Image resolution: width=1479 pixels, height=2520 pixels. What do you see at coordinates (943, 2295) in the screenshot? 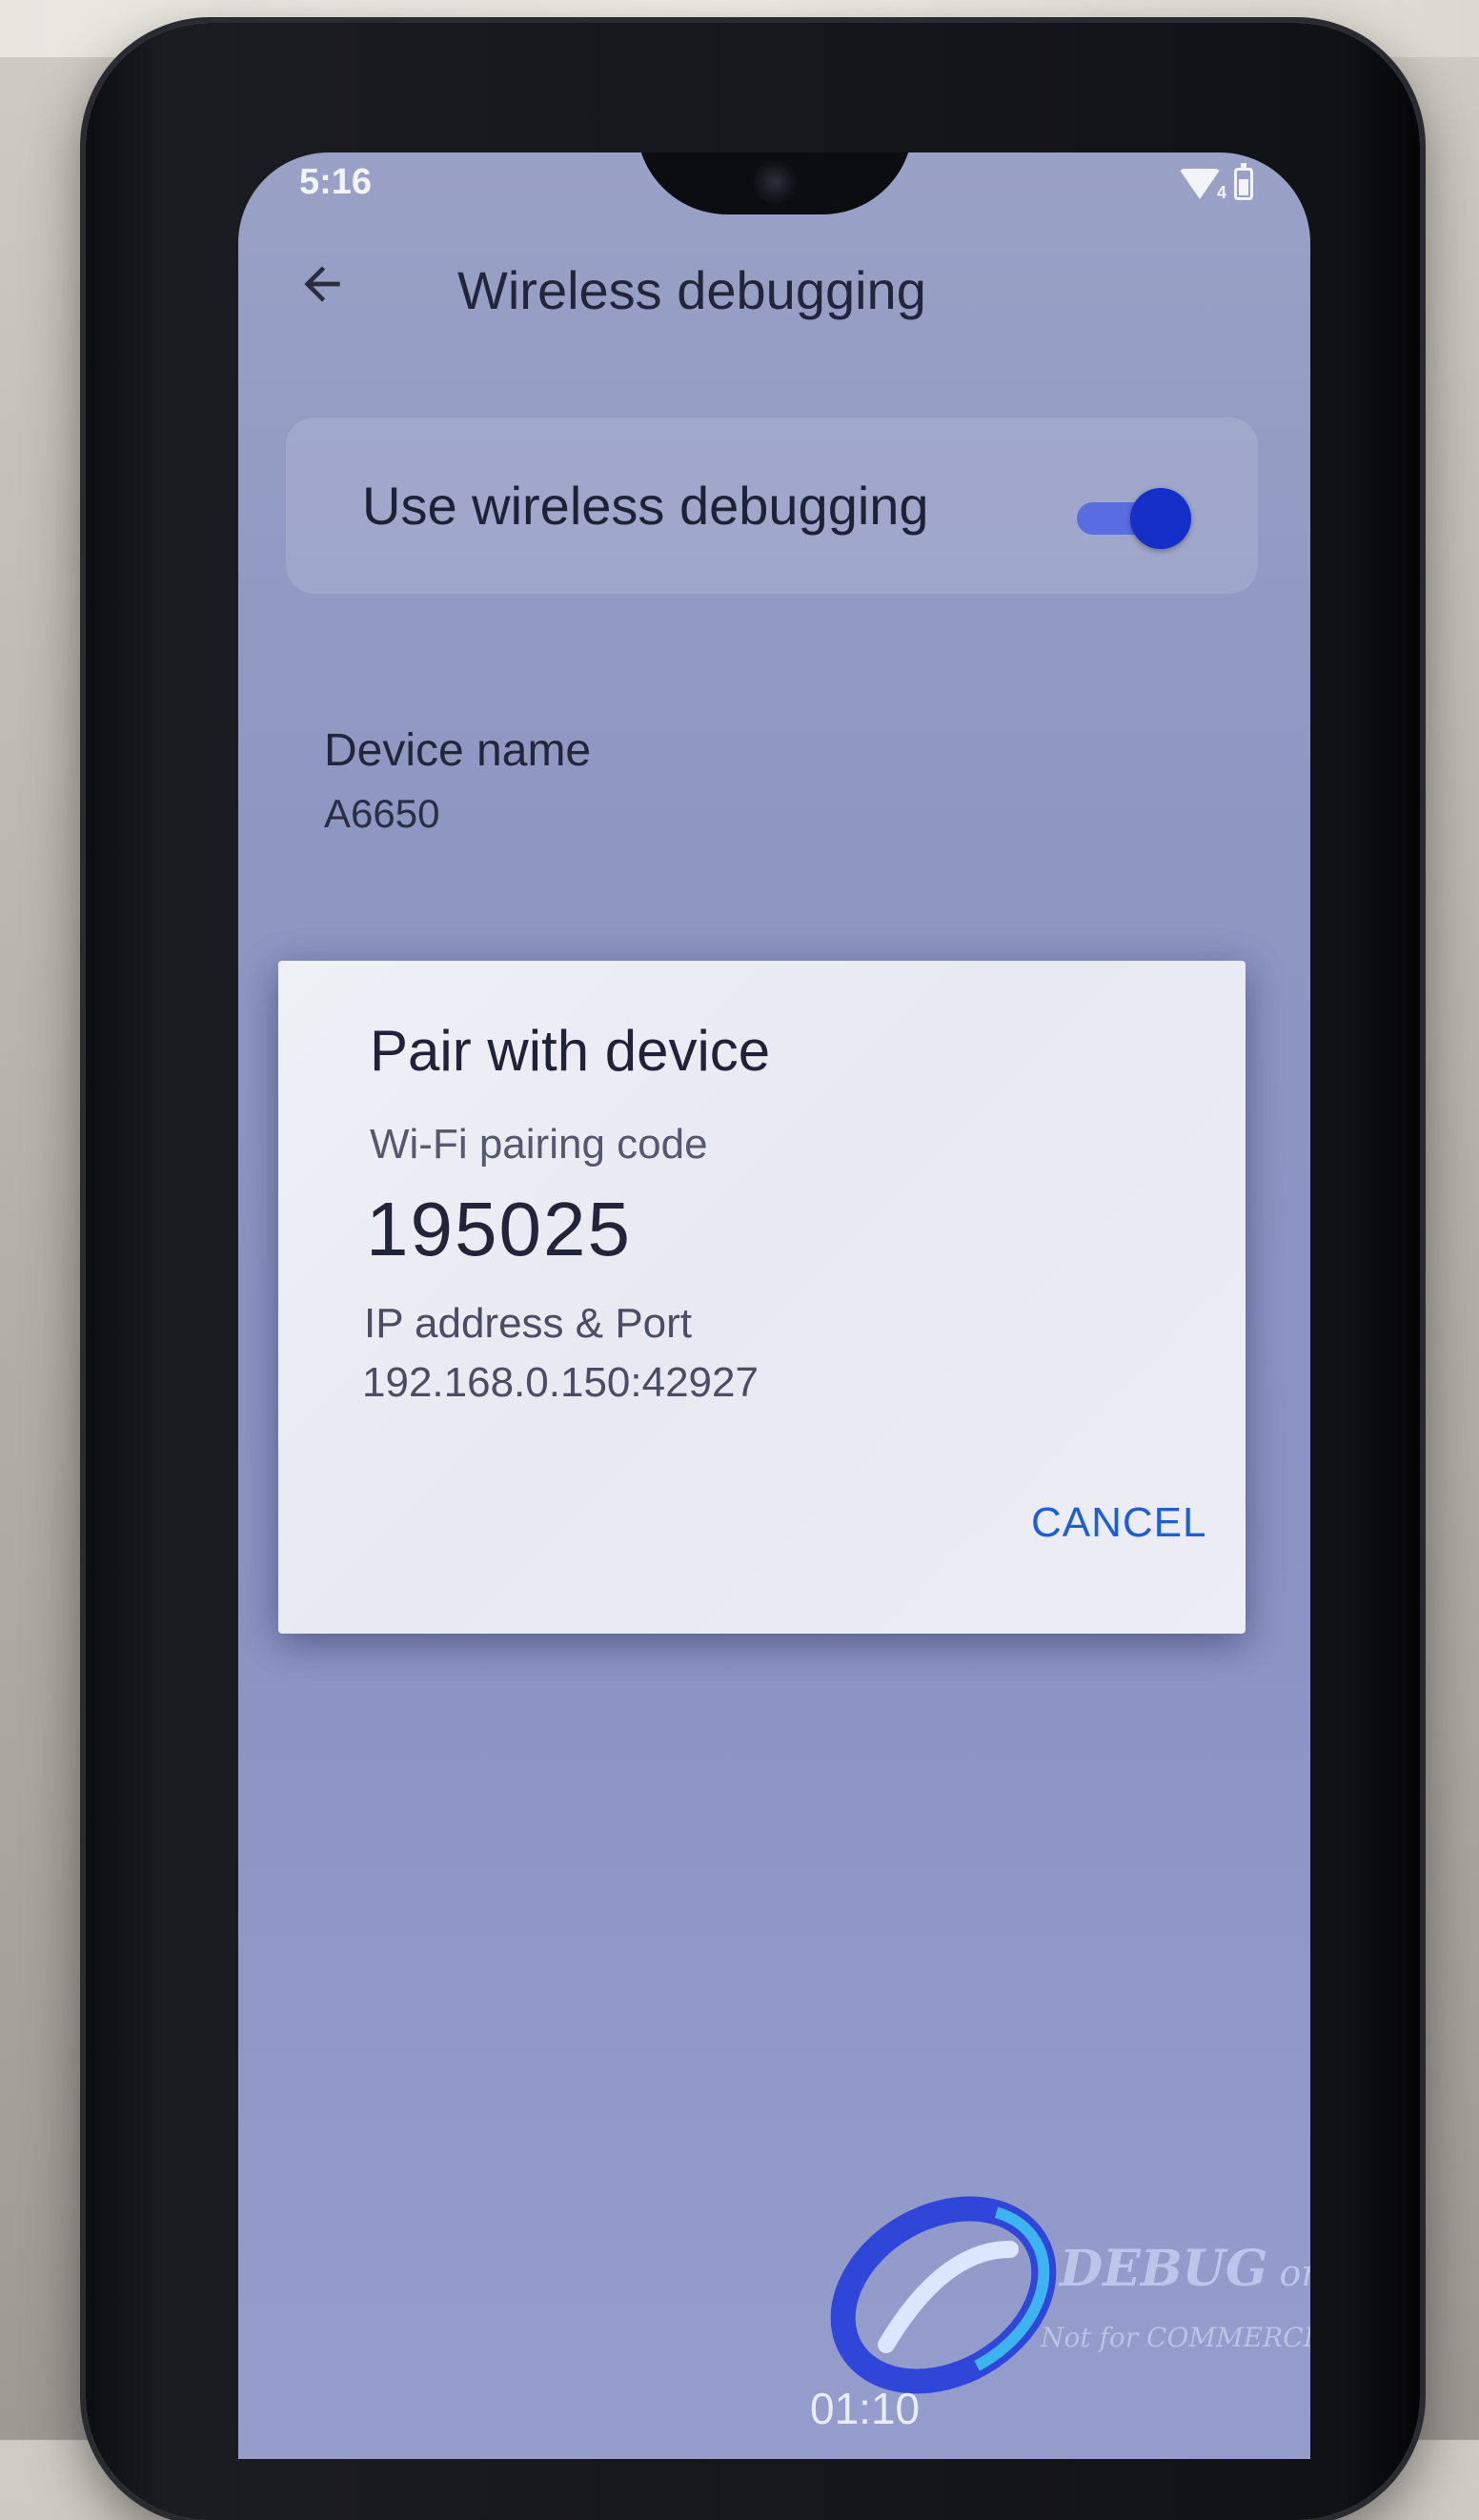
I see `debug-logo-icon` at bounding box center [943, 2295].